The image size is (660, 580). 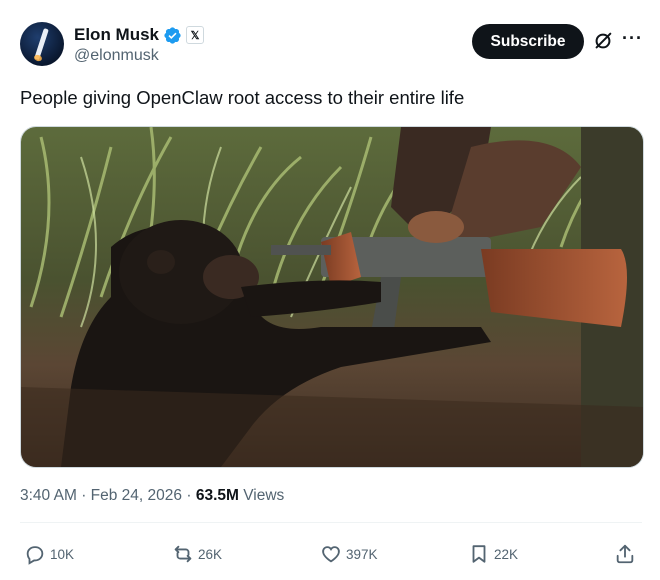 I want to click on grok-icon, so click(x=603, y=41).